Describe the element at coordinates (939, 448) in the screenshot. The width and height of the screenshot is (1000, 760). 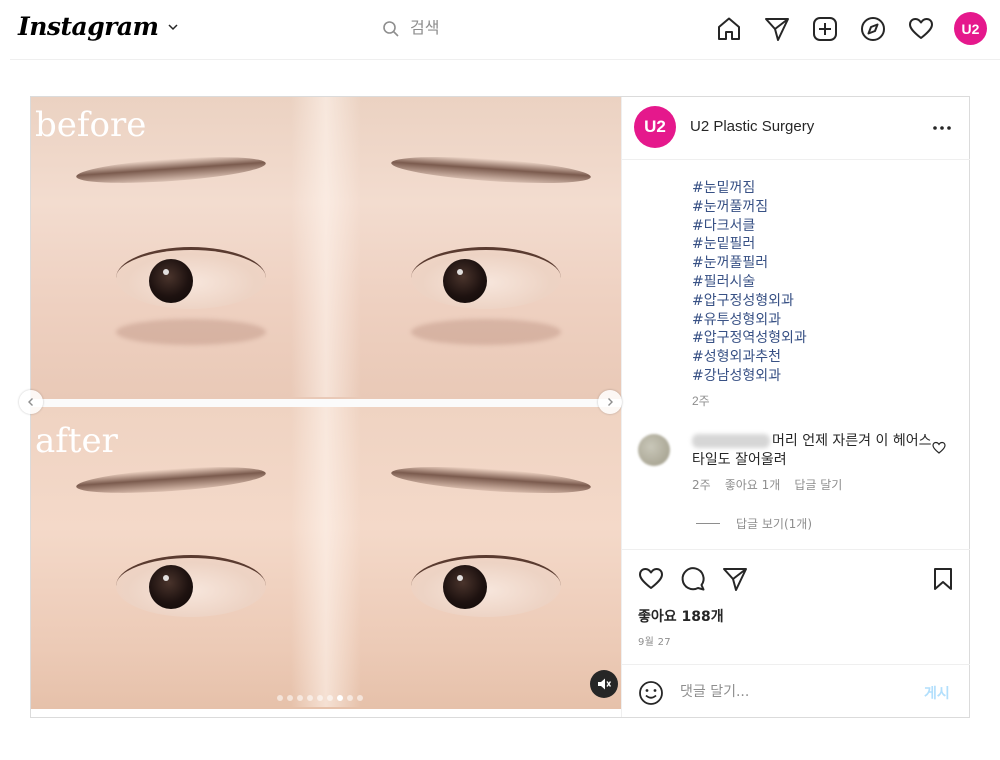
I see `comment-like-icon` at that location.